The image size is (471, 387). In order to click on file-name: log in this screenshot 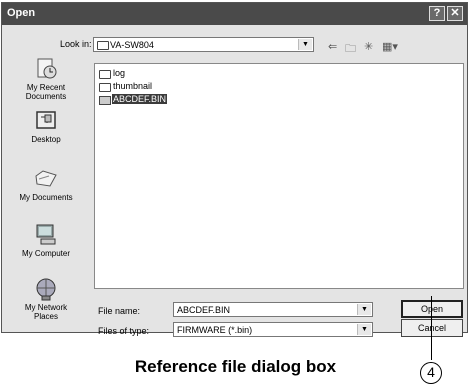, I will do `click(119, 73)`.